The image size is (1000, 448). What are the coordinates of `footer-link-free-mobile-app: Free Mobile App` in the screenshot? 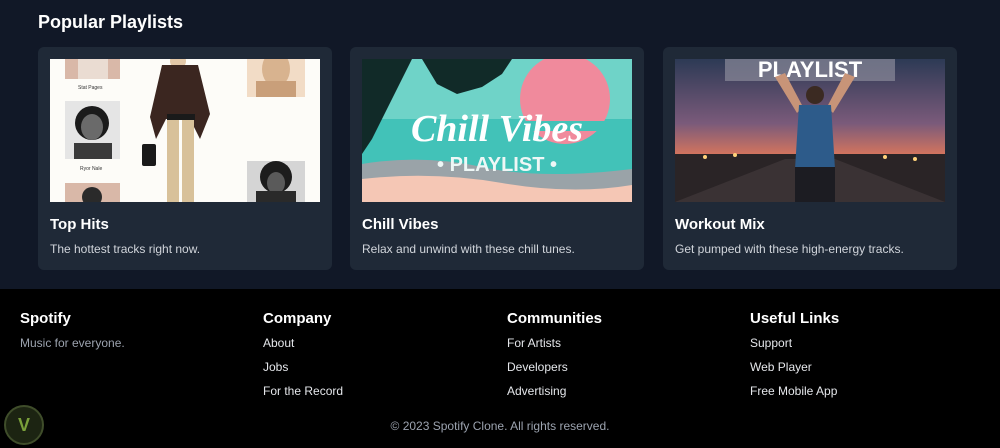 It's located at (794, 391).